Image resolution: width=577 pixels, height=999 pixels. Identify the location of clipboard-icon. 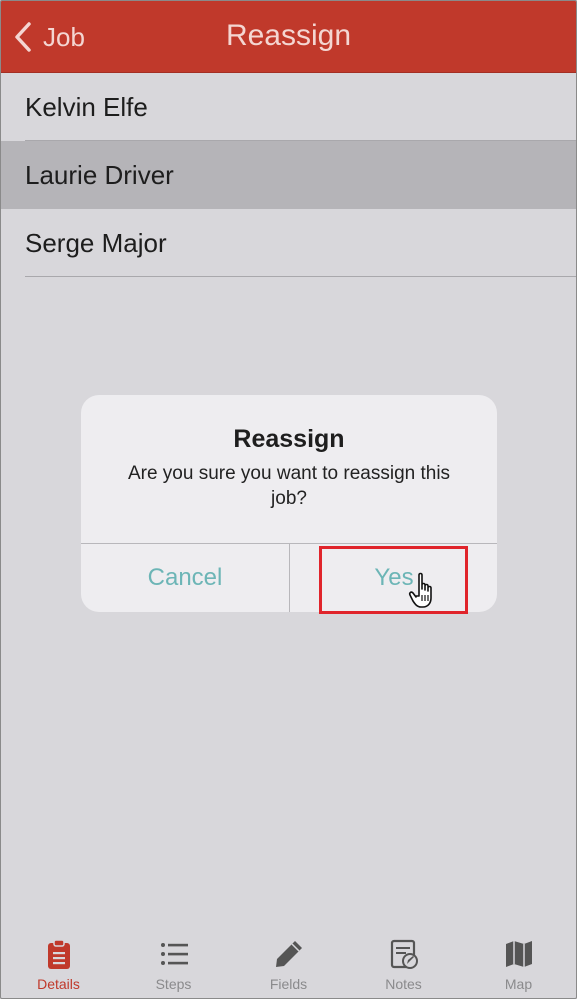
(58, 954).